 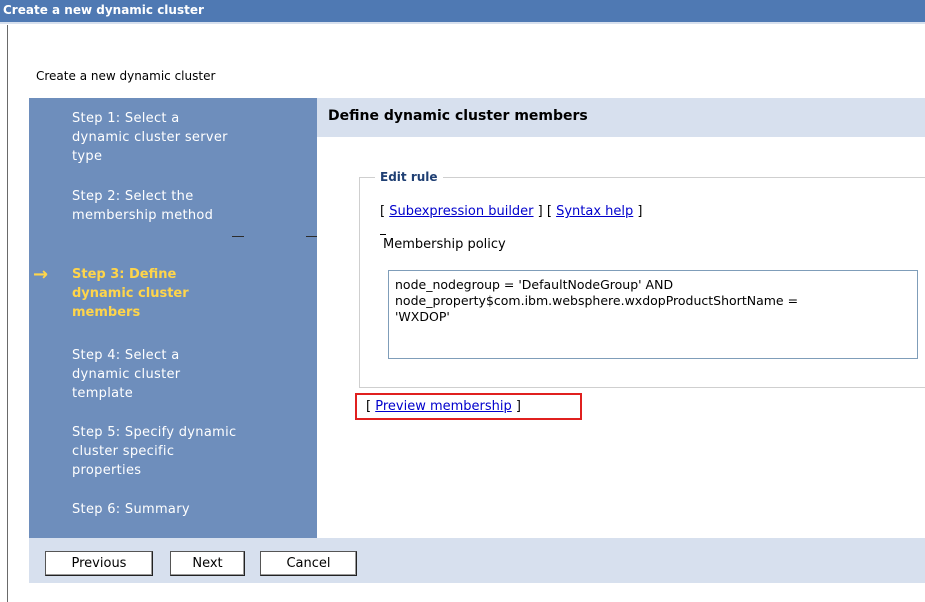 What do you see at coordinates (154, 293) in the screenshot?
I see `step-3-define-members: Step 3: Define dynamic cluster members` at bounding box center [154, 293].